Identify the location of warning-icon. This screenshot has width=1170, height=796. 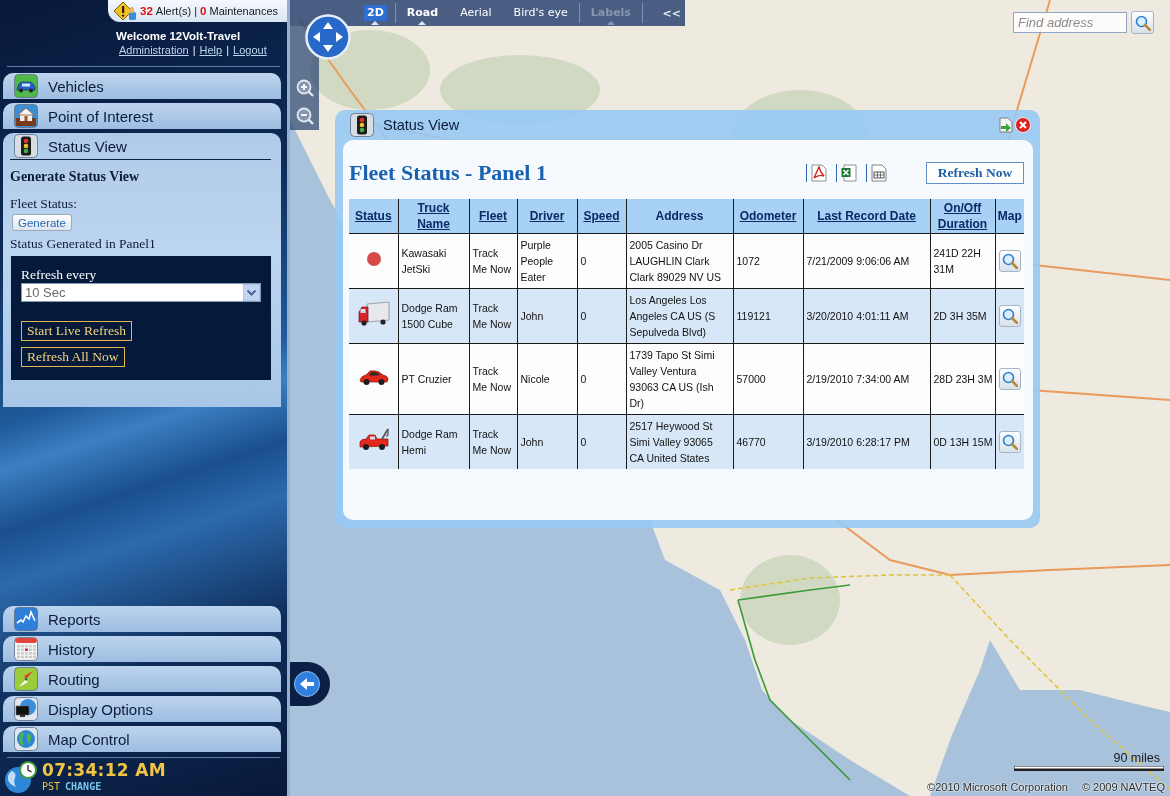
(125, 11).